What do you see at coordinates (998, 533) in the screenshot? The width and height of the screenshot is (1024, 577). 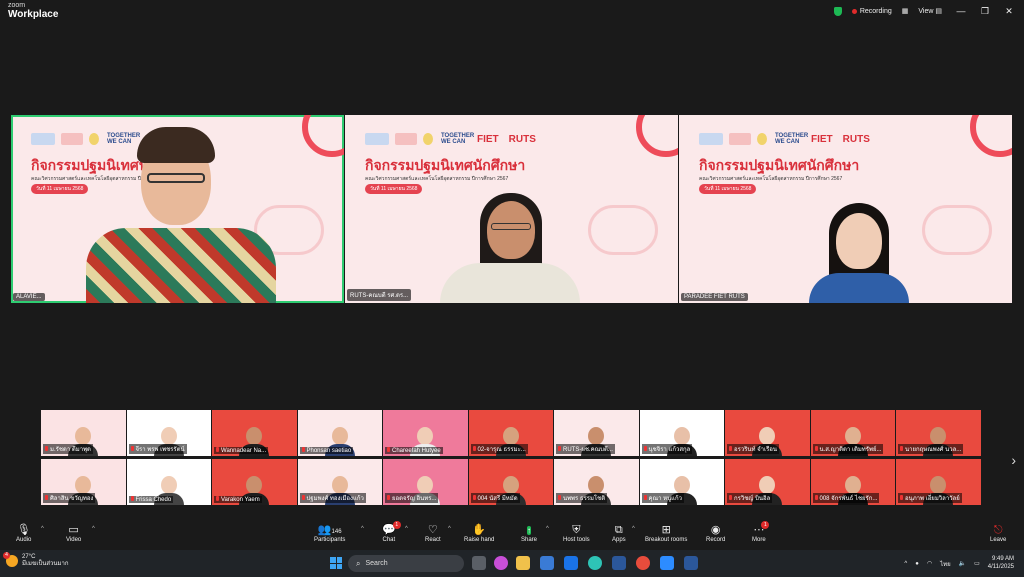 I see `leave-button: ⎋ Leave` at bounding box center [998, 533].